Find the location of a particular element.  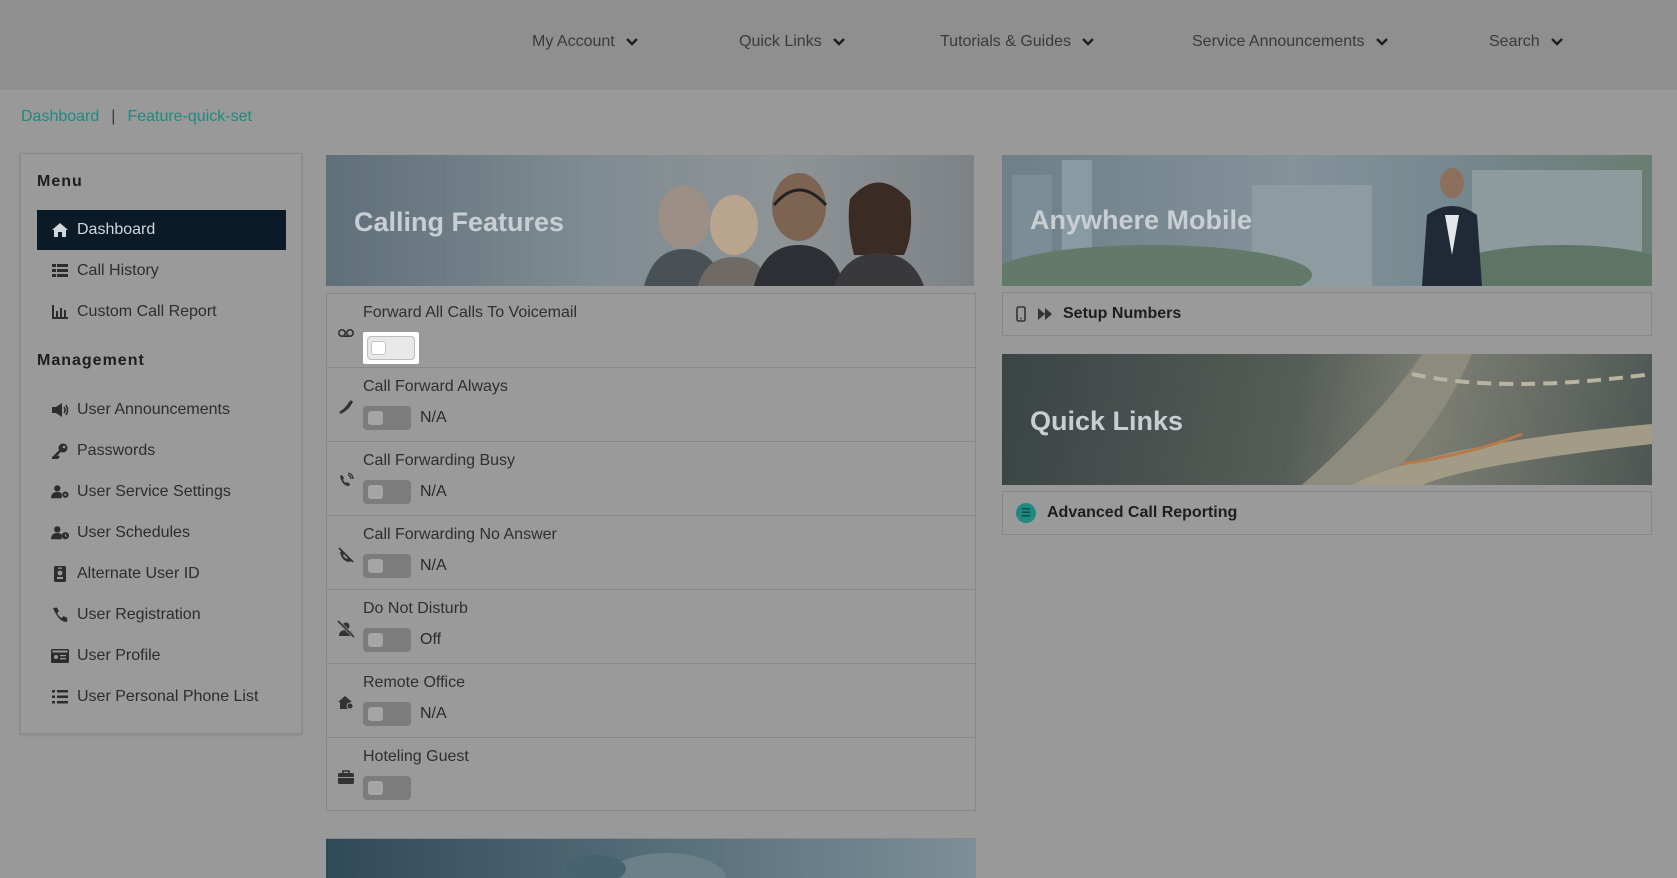

feature-row: Hoteling Guest is located at coordinates (651, 775).